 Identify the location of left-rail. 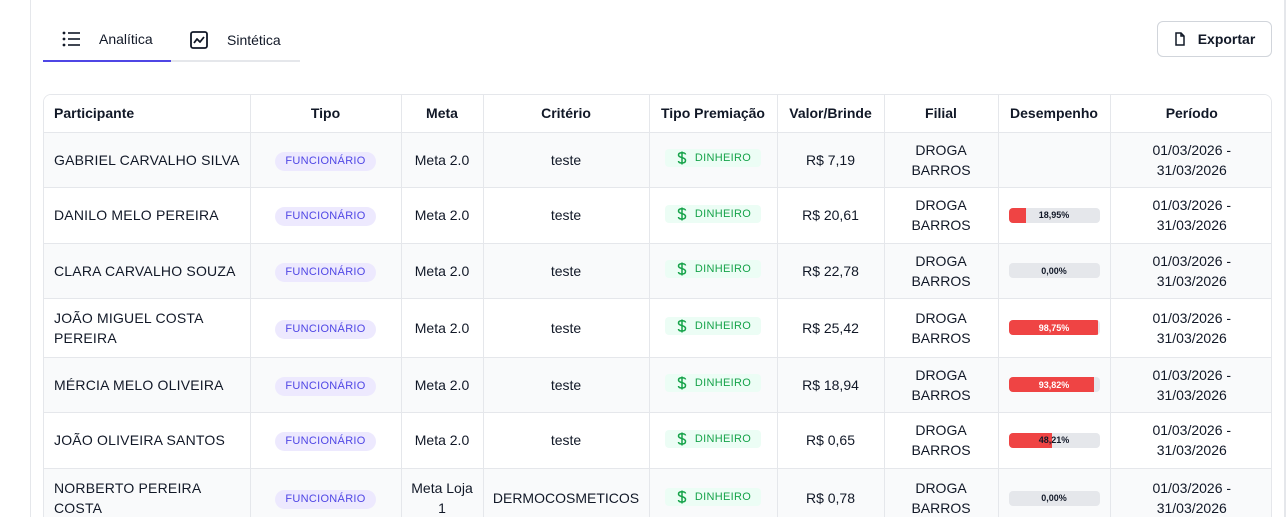
(15, 258).